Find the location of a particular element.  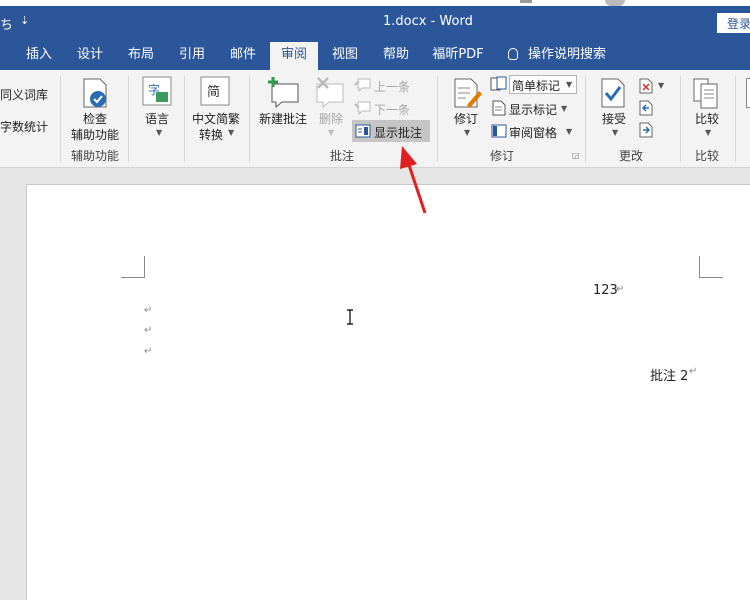

chinese-convert-icon: 简 is located at coordinates (215, 91).